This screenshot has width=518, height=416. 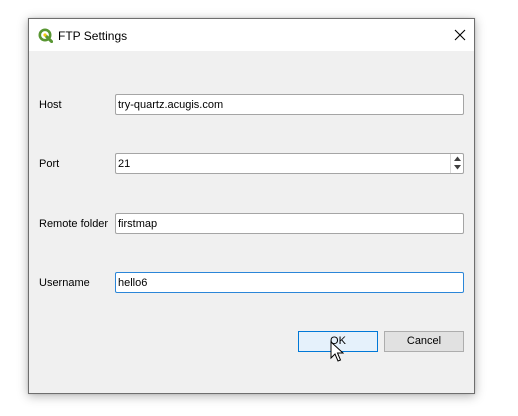 I want to click on cancel-button: Cancel, so click(x=424, y=341).